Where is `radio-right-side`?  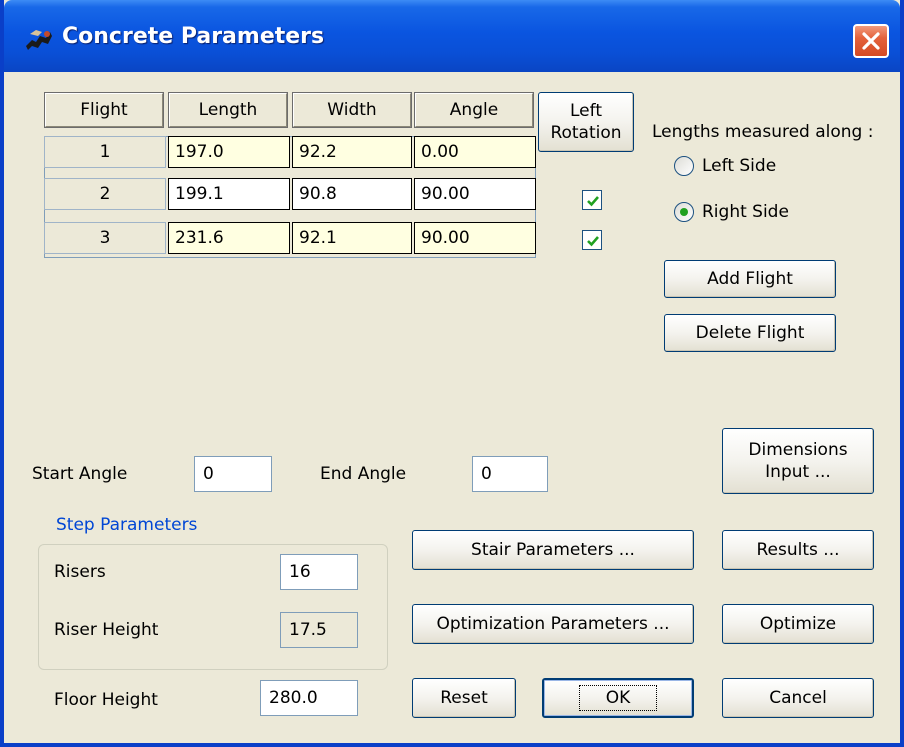 radio-right-side is located at coordinates (684, 212).